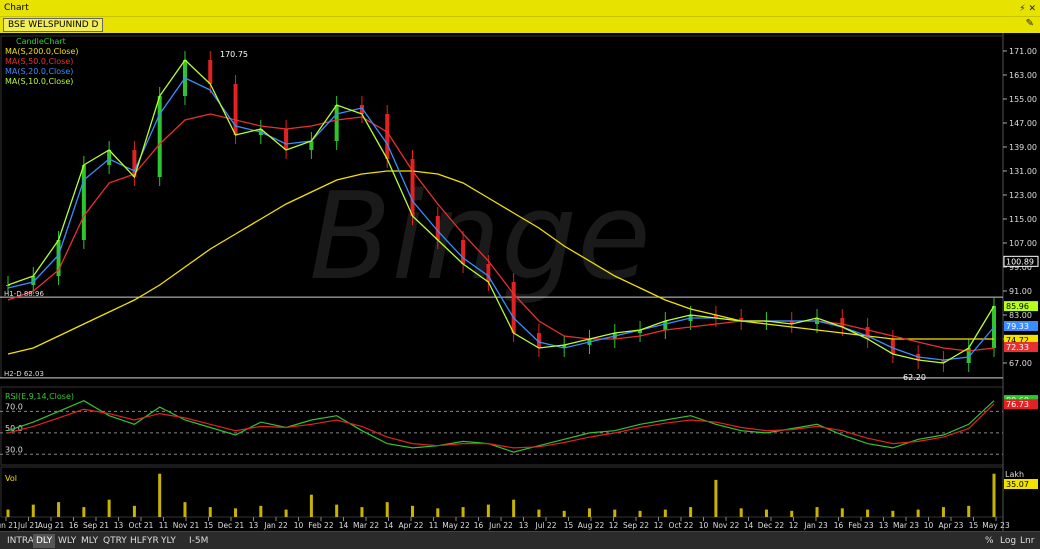 The image size is (1040, 549). What do you see at coordinates (1017, 326) in the screenshot?
I see `price-value-tag-label: 79.33` at bounding box center [1017, 326].